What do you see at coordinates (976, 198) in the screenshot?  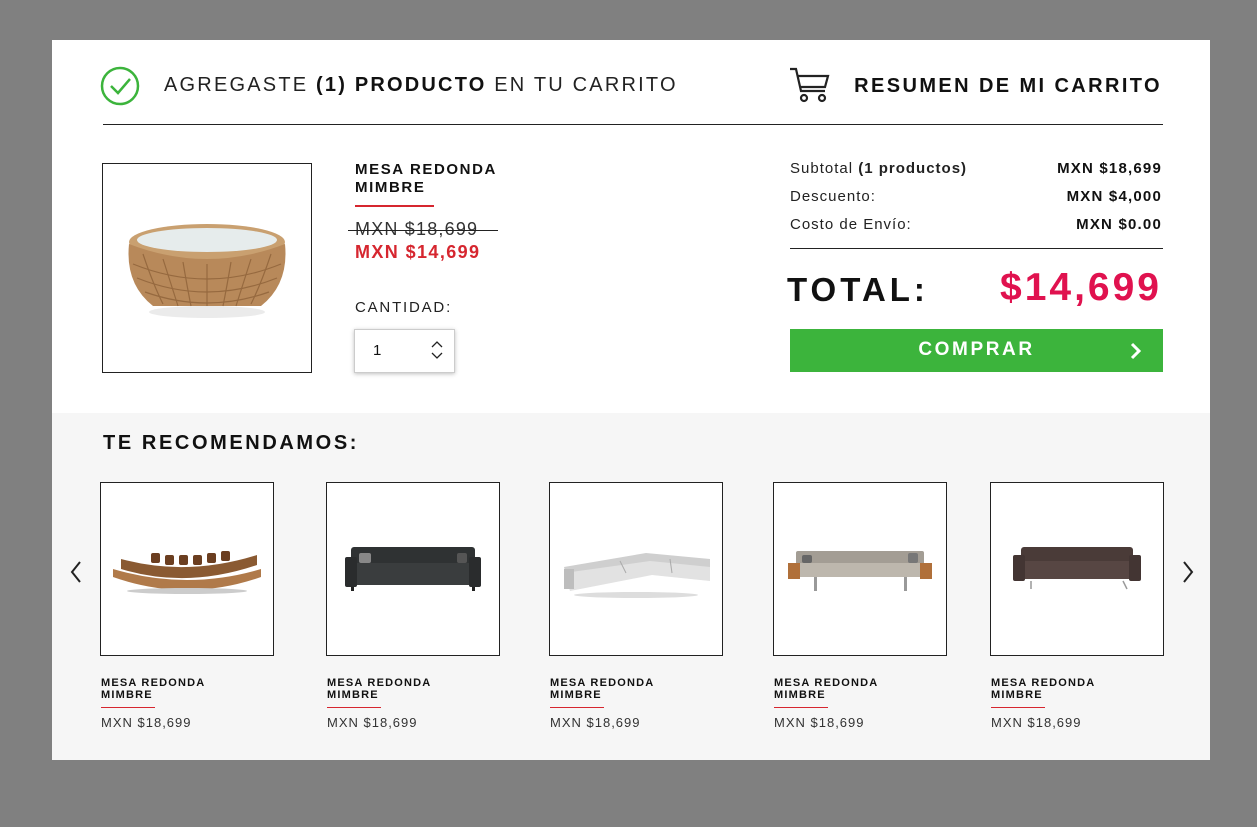 I see `discount-row: Descuento: MXN $4,000` at bounding box center [976, 198].